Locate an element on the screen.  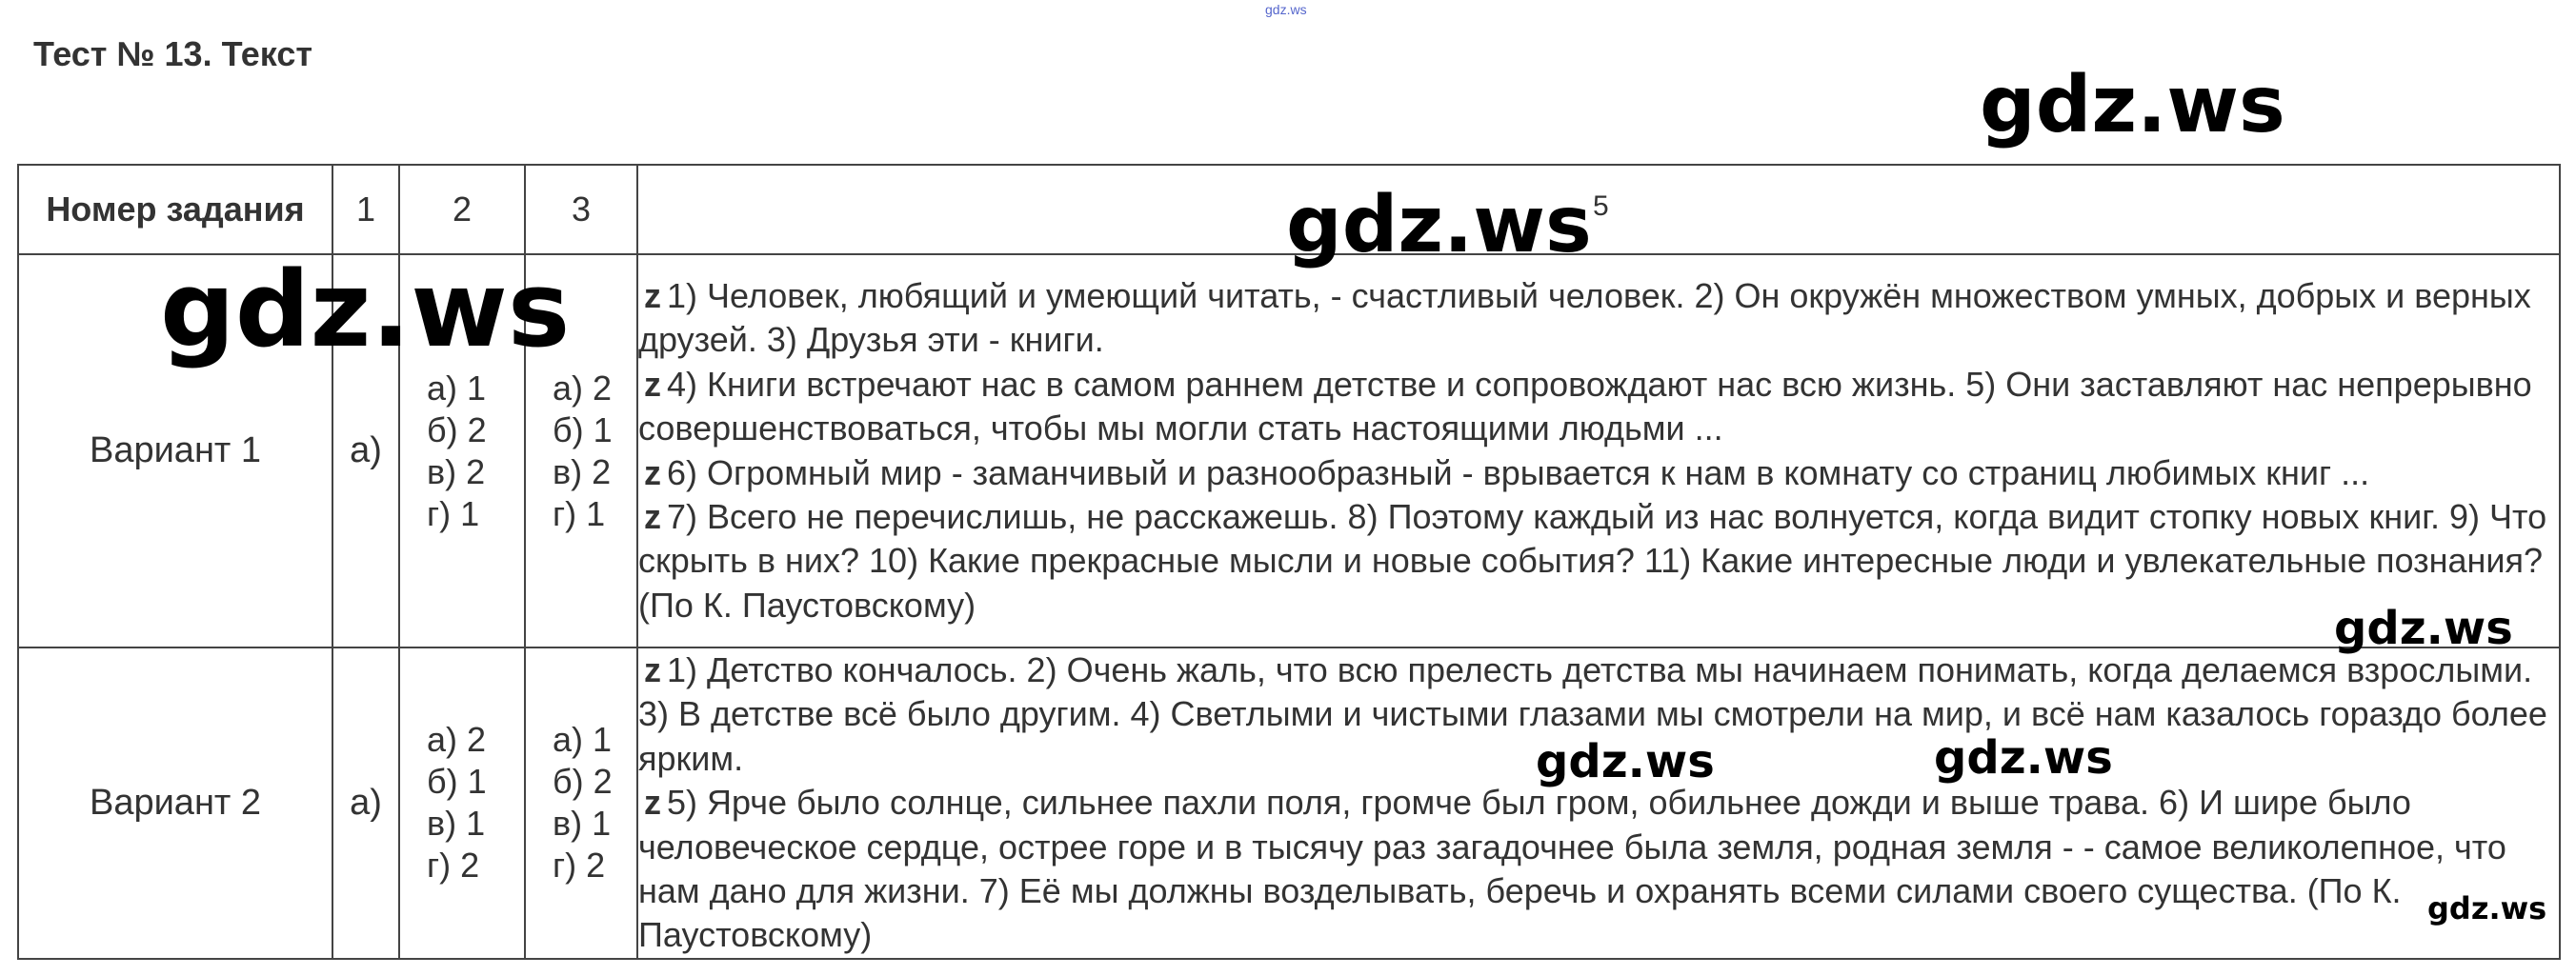
header-col-5: 5 is located at coordinates (1598, 209).